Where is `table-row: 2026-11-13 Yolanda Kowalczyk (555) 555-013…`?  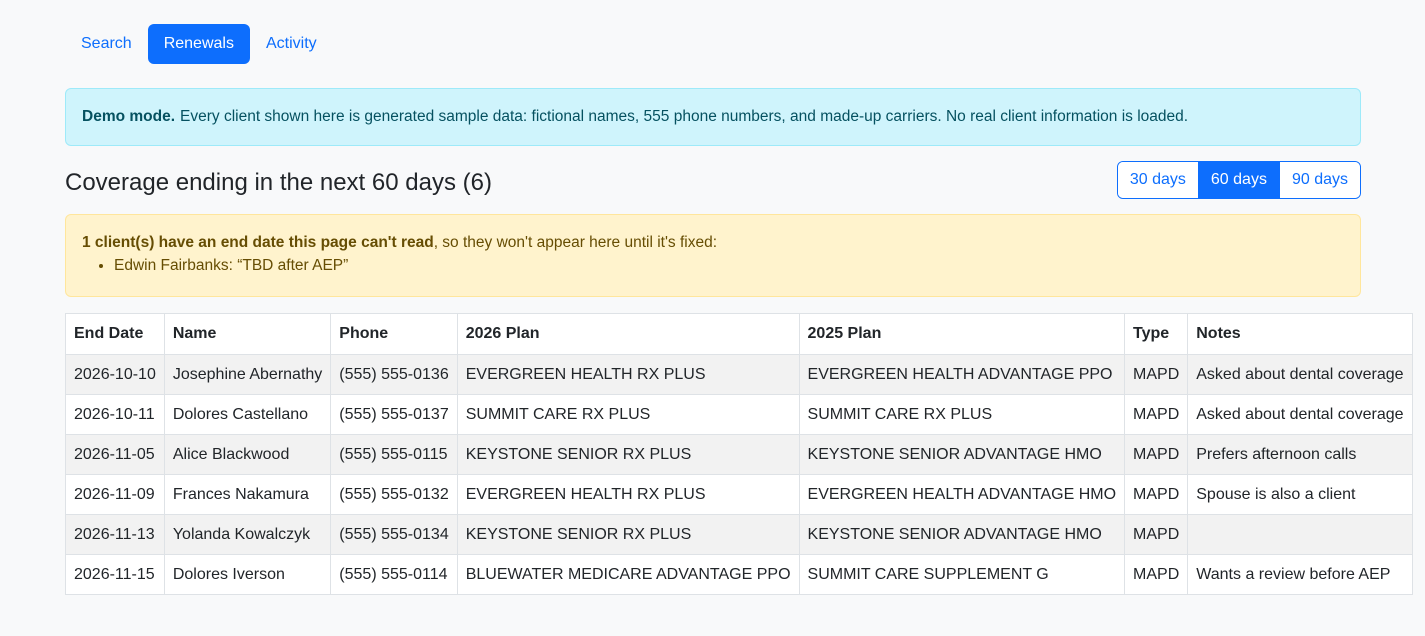
table-row: 2026-11-13 Yolanda Kowalczyk (555) 555-013… is located at coordinates (739, 534).